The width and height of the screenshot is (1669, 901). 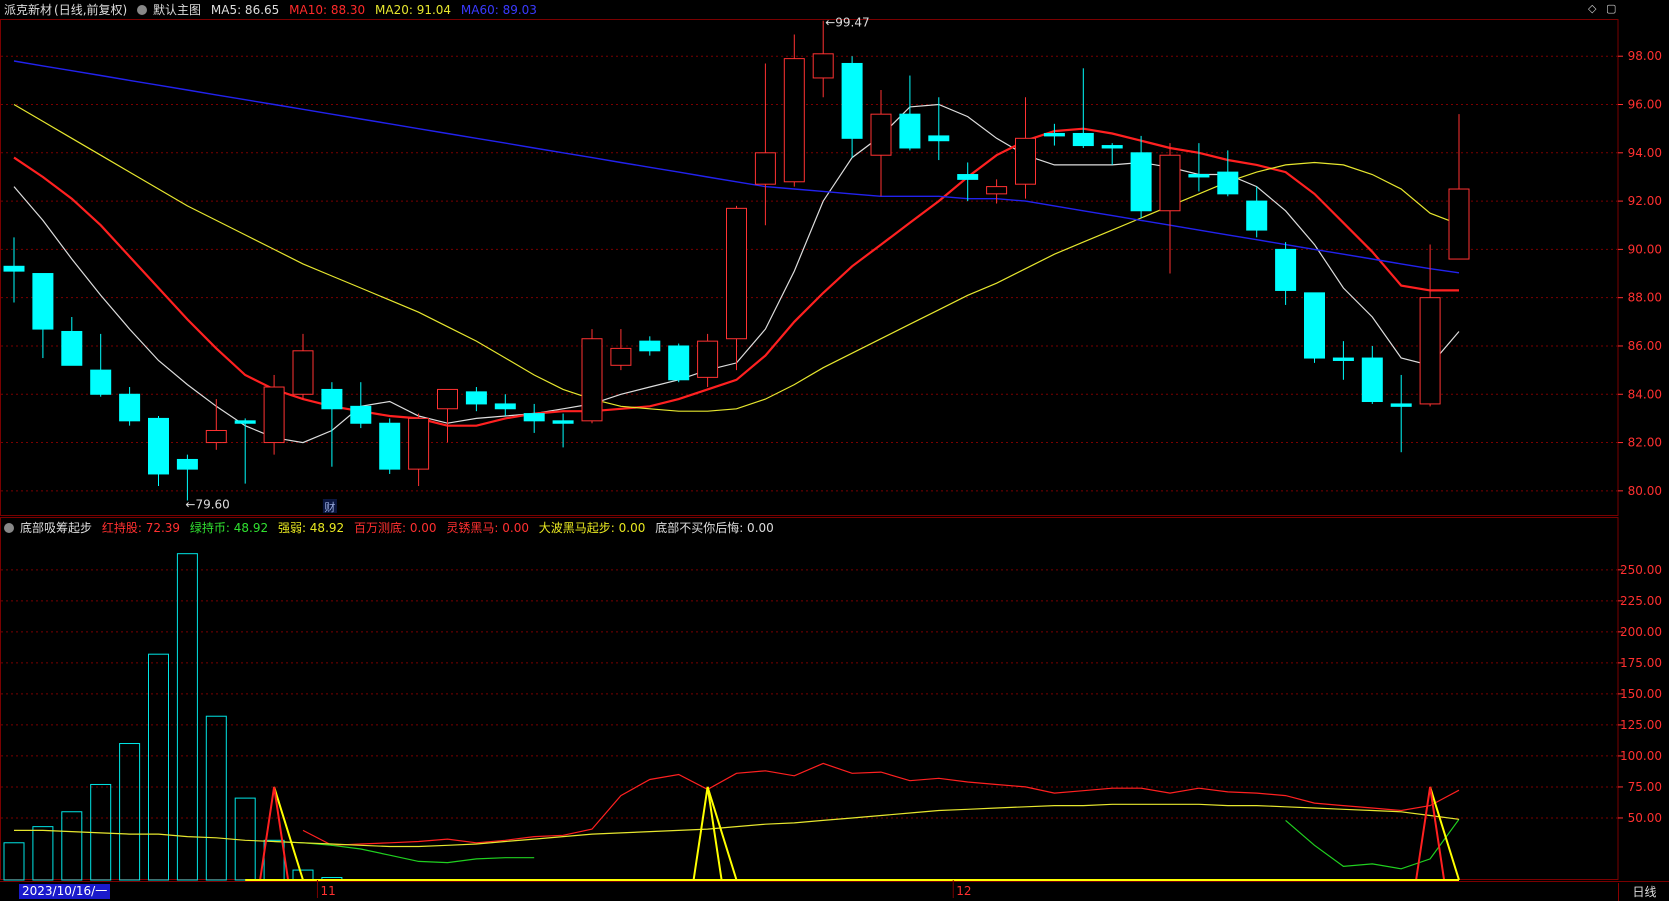 What do you see at coordinates (229, 528) in the screenshot?
I see `indicator-item: 绿持币: 48.92` at bounding box center [229, 528].